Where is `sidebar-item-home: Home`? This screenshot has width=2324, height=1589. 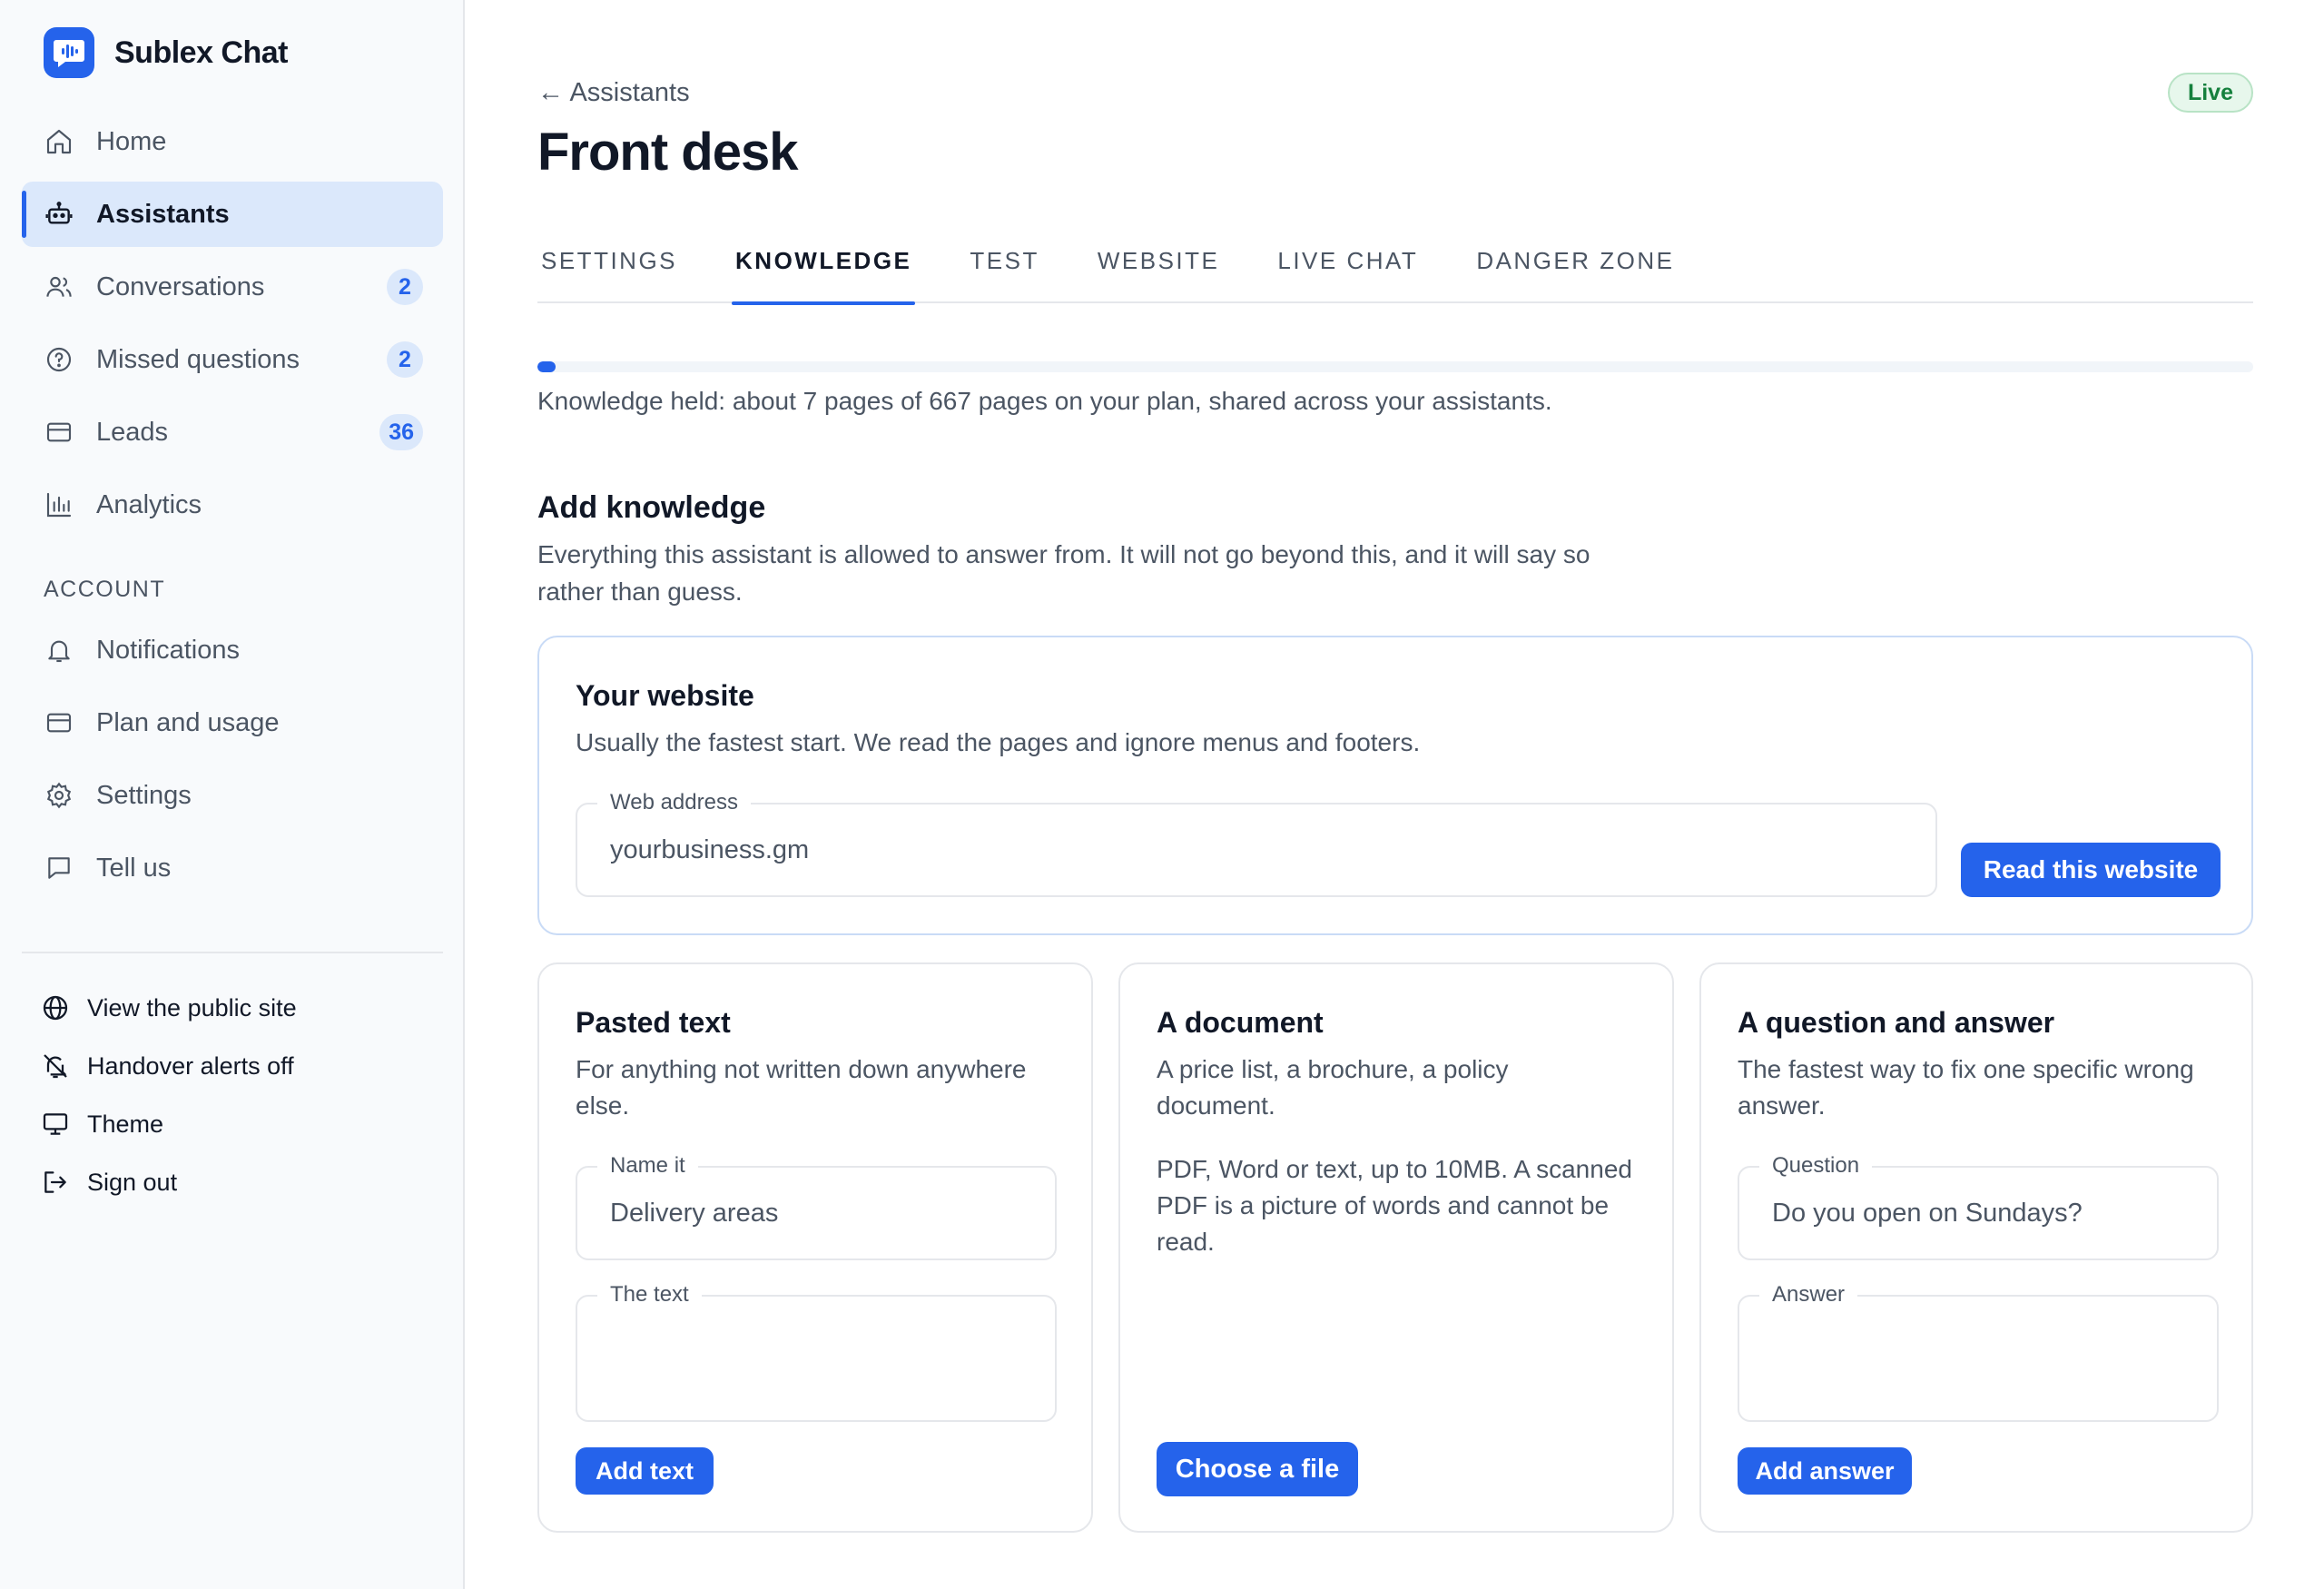 sidebar-item-home: Home is located at coordinates (232, 141).